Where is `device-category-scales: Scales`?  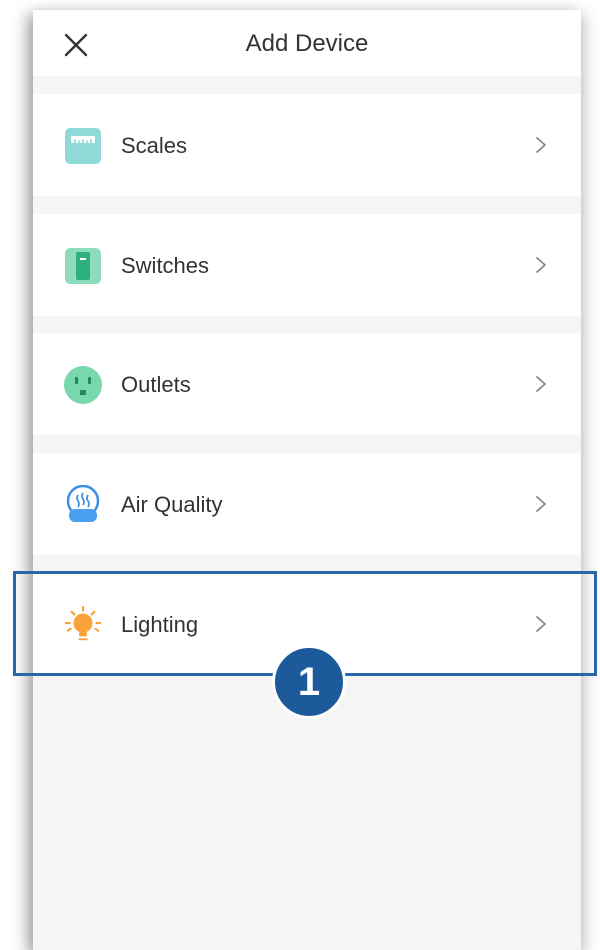 device-category-scales: Scales is located at coordinates (307, 145).